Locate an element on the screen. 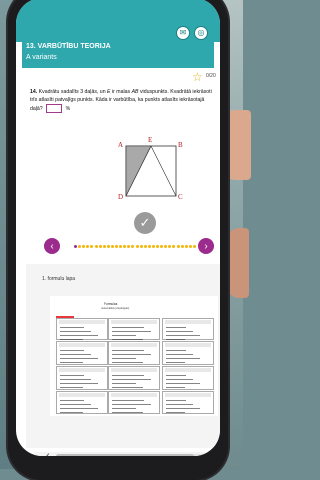  task-number: 14. is located at coordinates (34, 92).